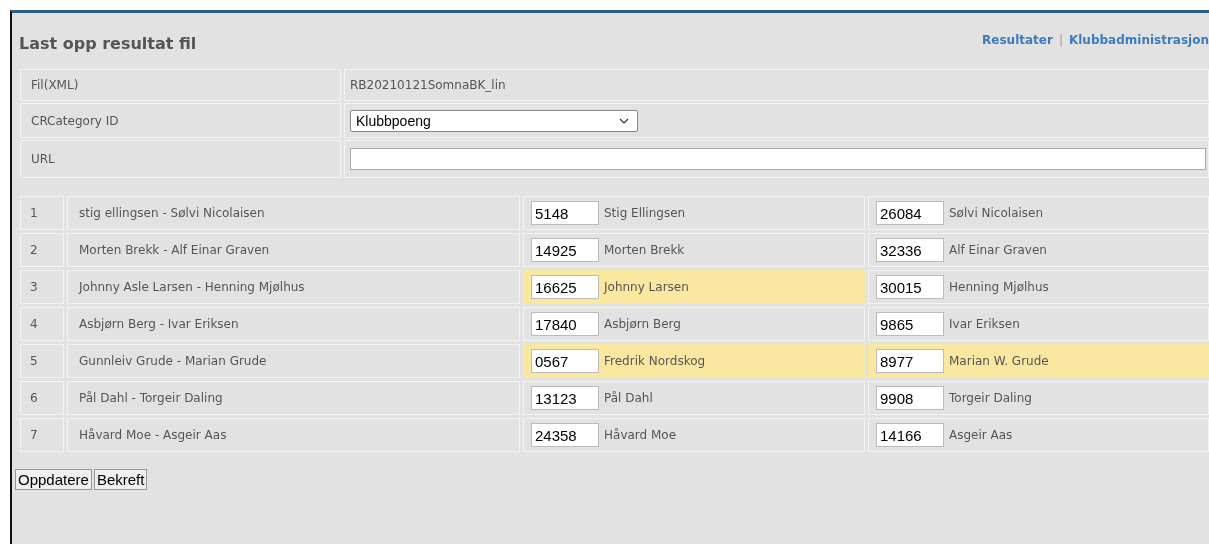 The image size is (1209, 544). I want to click on pair-names: Johnny Asle Larsen - Henning Mjølhus, so click(293, 287).